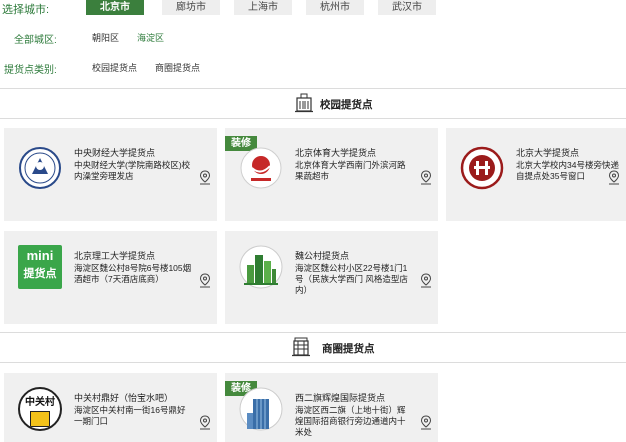  What do you see at coordinates (350, 421) in the screenshot?
I see `card-address: 海淀区西二旗（上地十街）辉煌国际招商银行旁边通道内十米处` at bounding box center [350, 421].